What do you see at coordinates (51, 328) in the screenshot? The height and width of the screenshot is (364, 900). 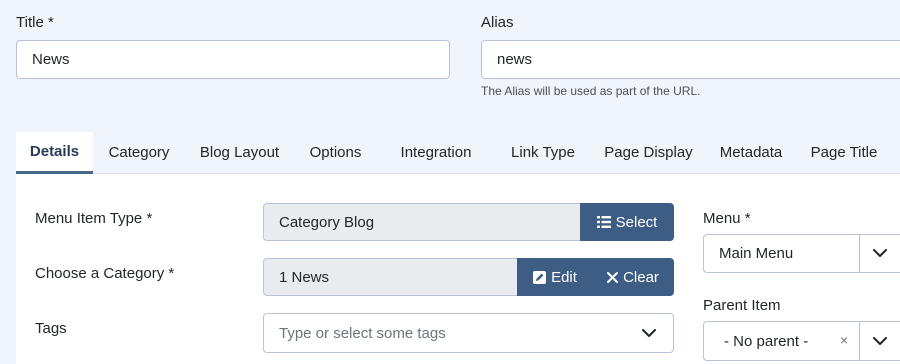 I see `tags-label: Tags` at bounding box center [51, 328].